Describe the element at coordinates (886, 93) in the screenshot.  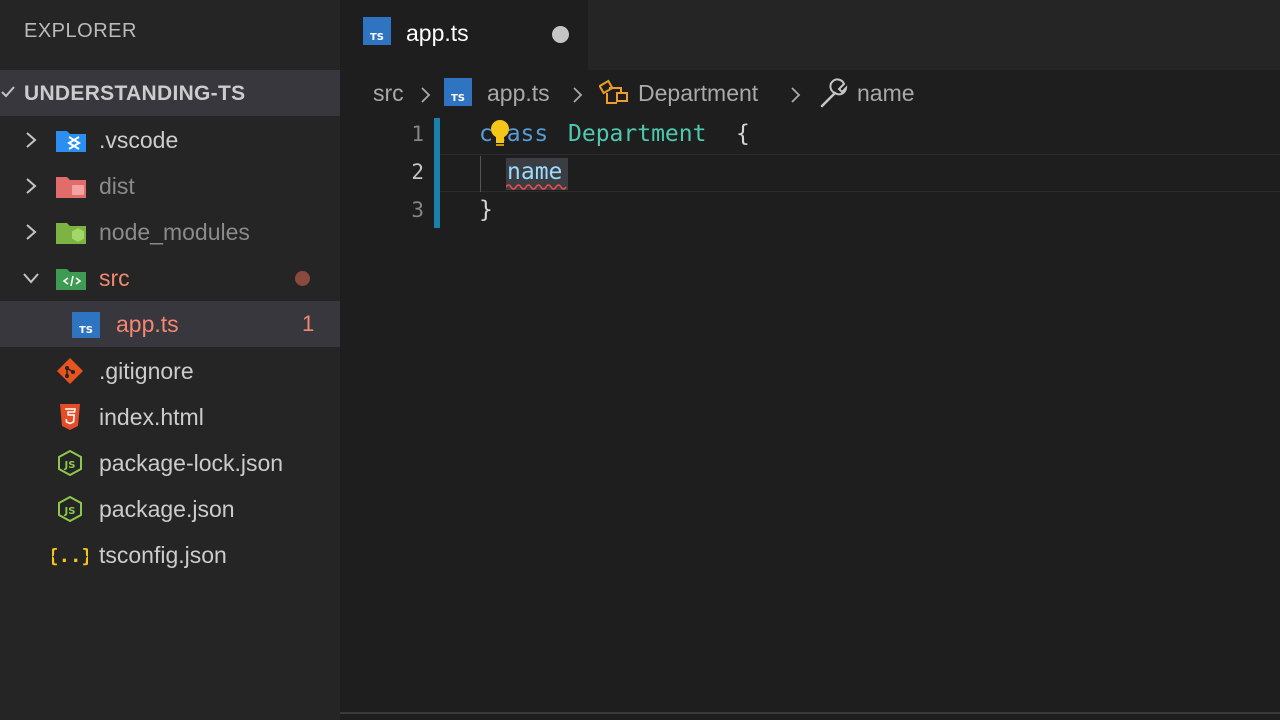
I see `breadcrumb-property: name` at that location.